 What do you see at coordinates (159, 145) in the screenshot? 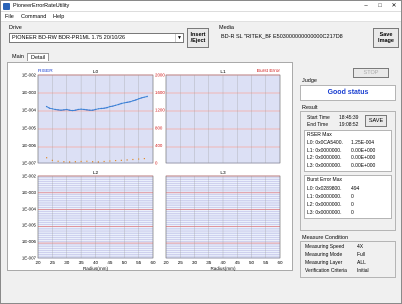
I see `burst-tick-label: 400` at bounding box center [159, 145].